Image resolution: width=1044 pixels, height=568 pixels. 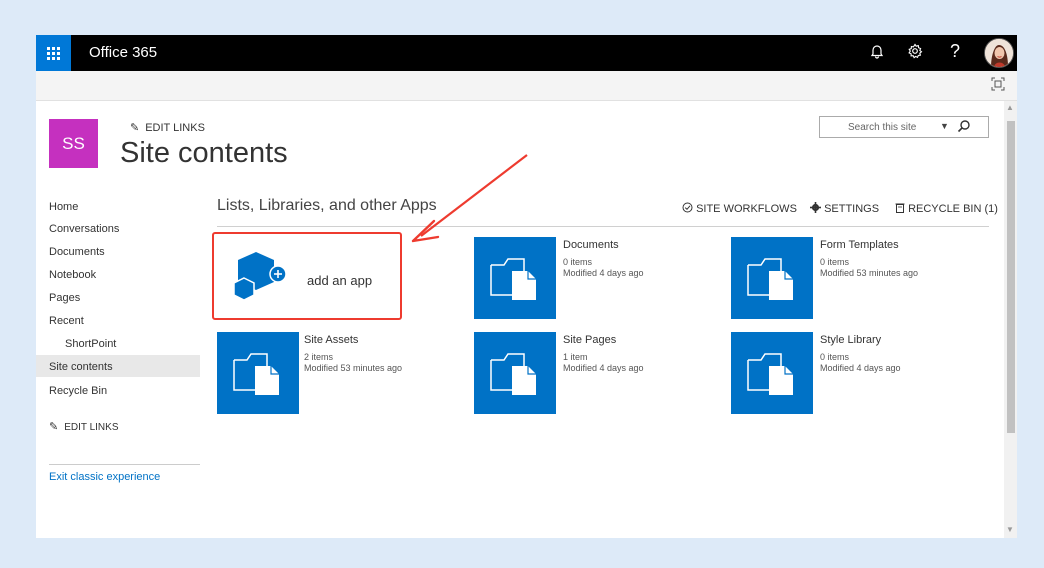 I want to click on focus-on-content-icon, so click(x=998, y=84).